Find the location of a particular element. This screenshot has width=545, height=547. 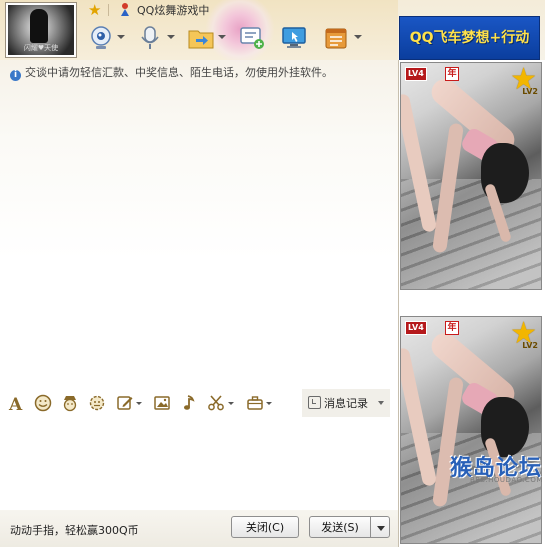

create-discussion-icon is located at coordinates (252, 38).